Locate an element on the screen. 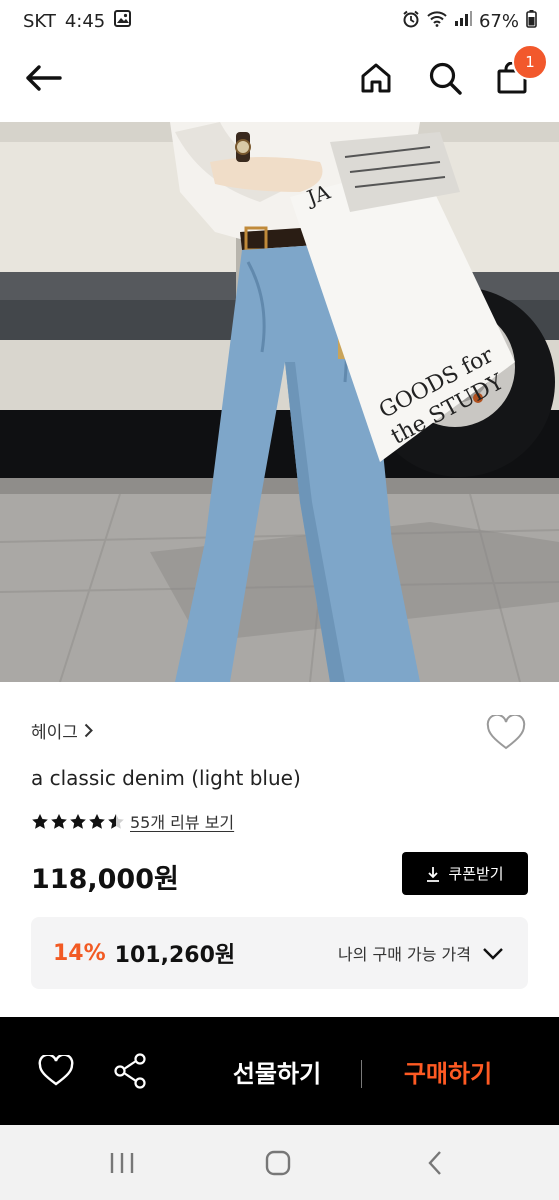  discount-price: 101,260원 is located at coordinates (175, 955).